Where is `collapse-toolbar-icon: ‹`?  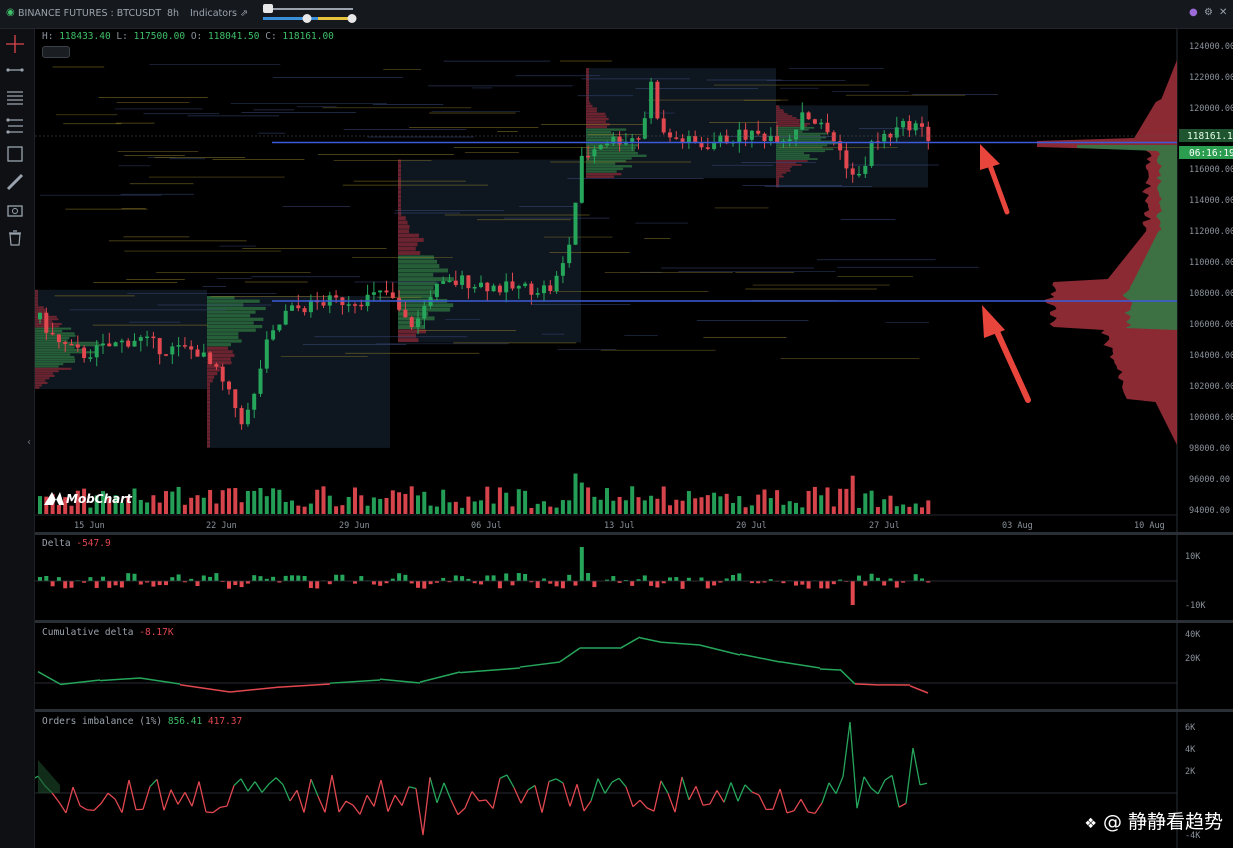
collapse-toolbar-icon: ‹ is located at coordinates (29, 442).